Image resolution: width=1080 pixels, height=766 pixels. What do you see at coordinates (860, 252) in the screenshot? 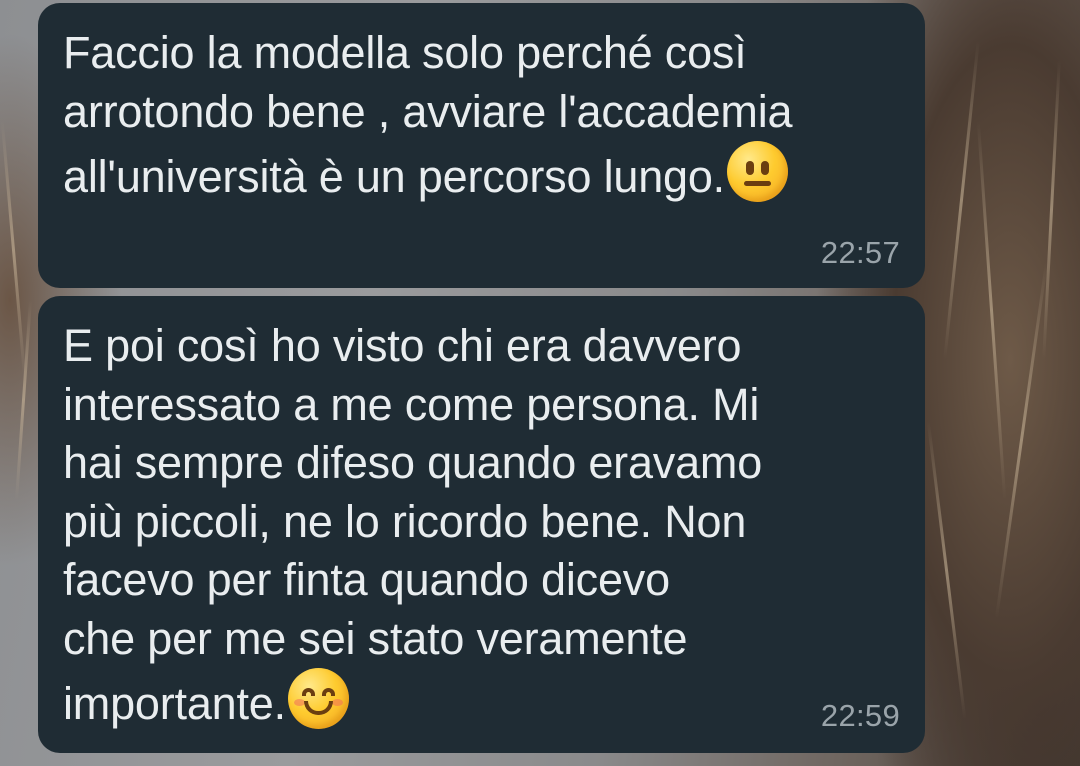
I see `message-timestamp: 22:57` at bounding box center [860, 252].